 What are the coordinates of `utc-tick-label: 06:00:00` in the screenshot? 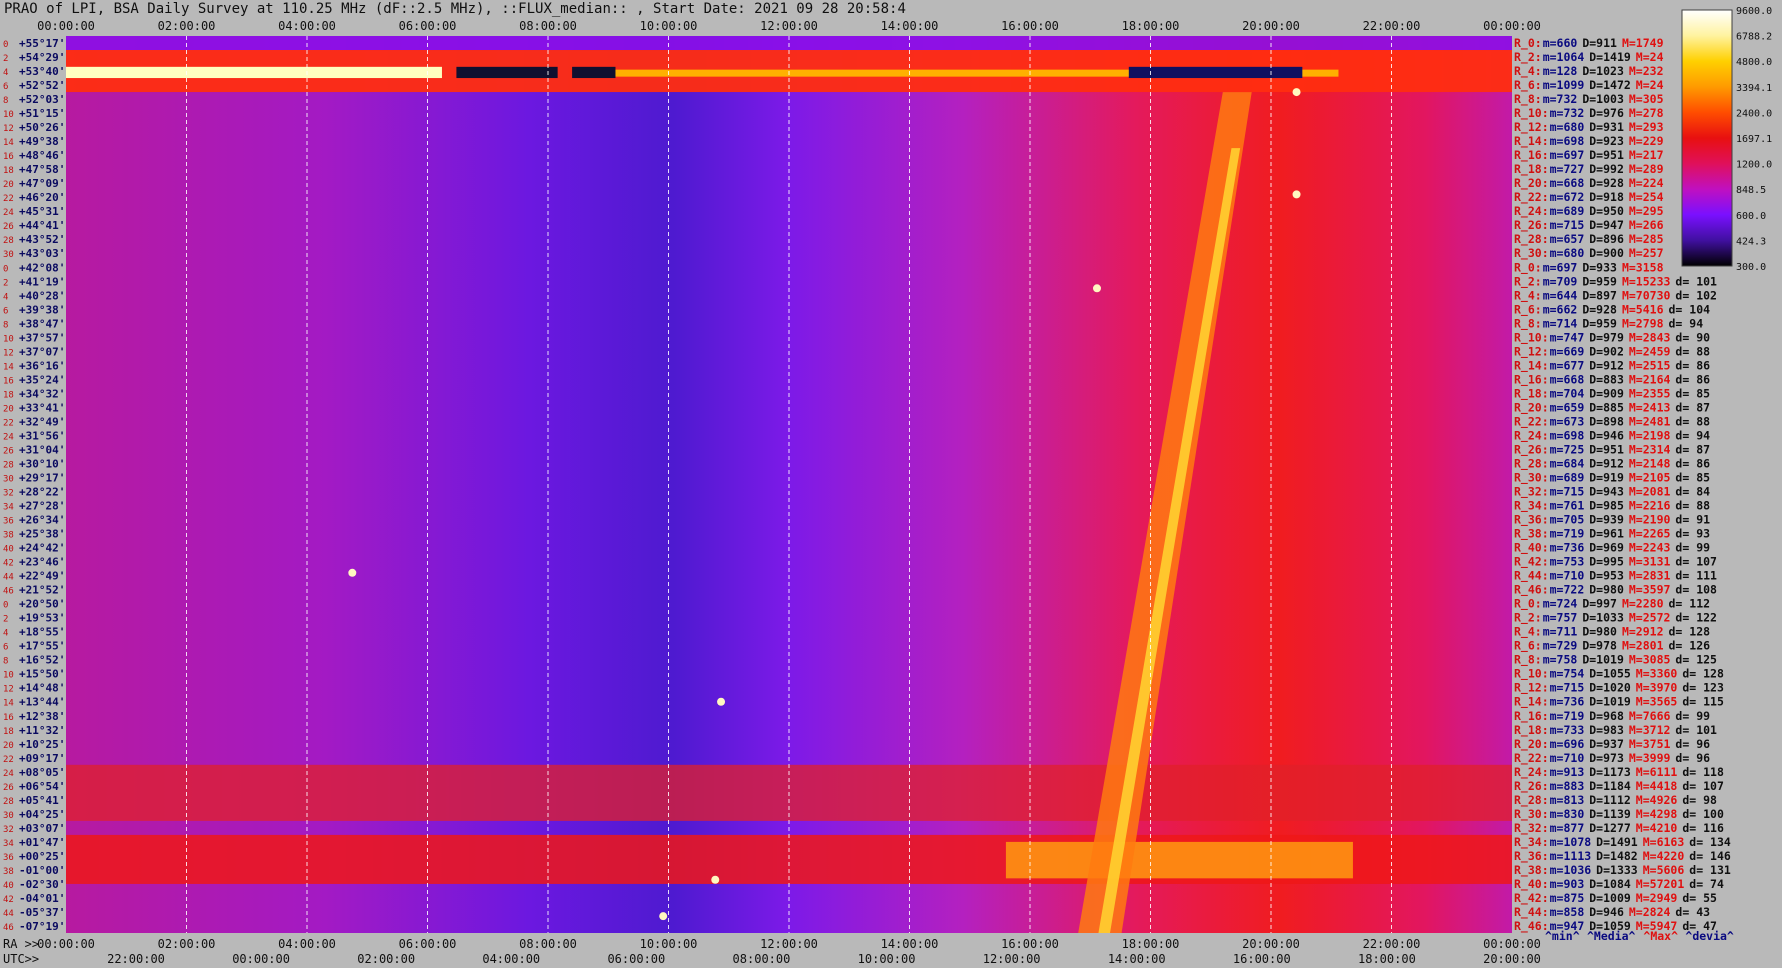 It's located at (636, 959).